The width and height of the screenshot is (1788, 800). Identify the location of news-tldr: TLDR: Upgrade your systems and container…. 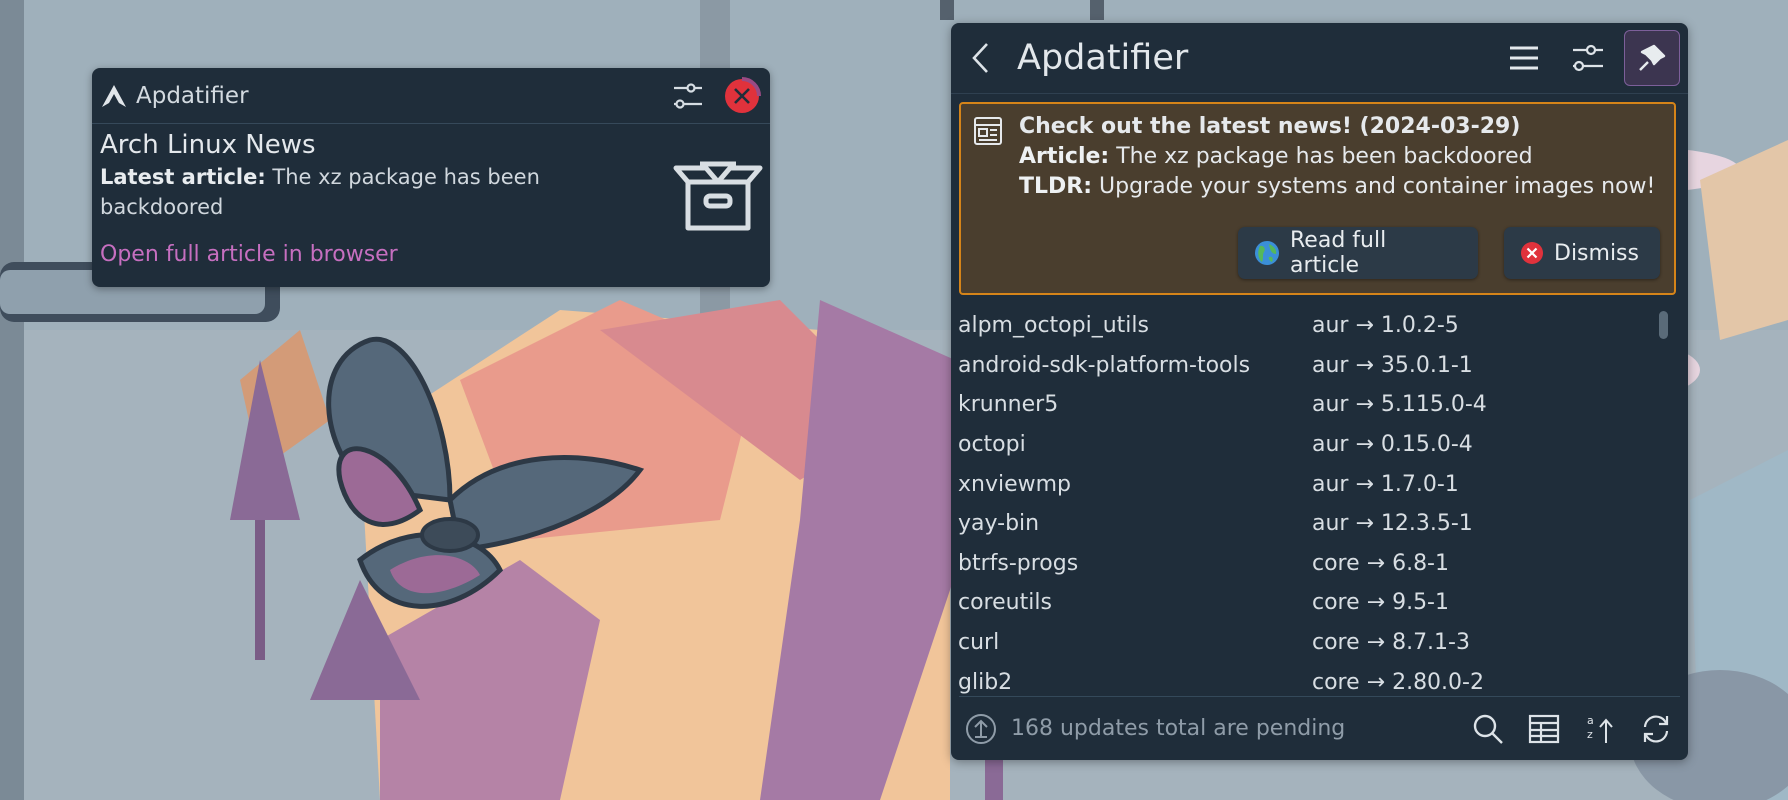
(1337, 186).